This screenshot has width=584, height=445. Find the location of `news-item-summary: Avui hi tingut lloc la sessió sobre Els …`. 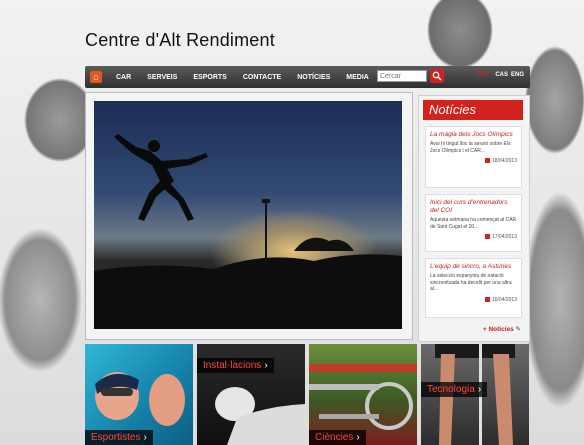

news-item-summary: Avui hi tingut lloc la sessió sobre Els … is located at coordinates (470, 147).